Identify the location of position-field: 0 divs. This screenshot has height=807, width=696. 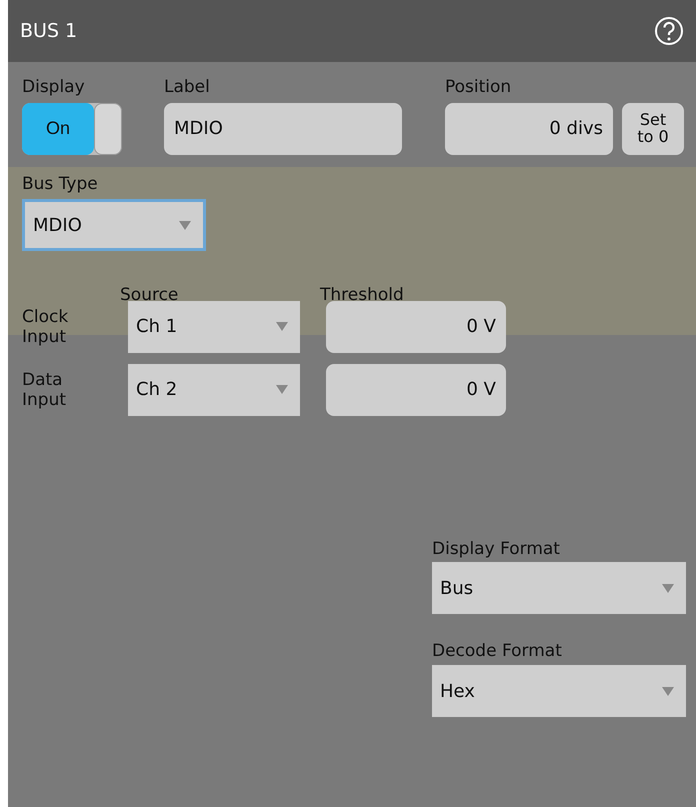
(529, 128).